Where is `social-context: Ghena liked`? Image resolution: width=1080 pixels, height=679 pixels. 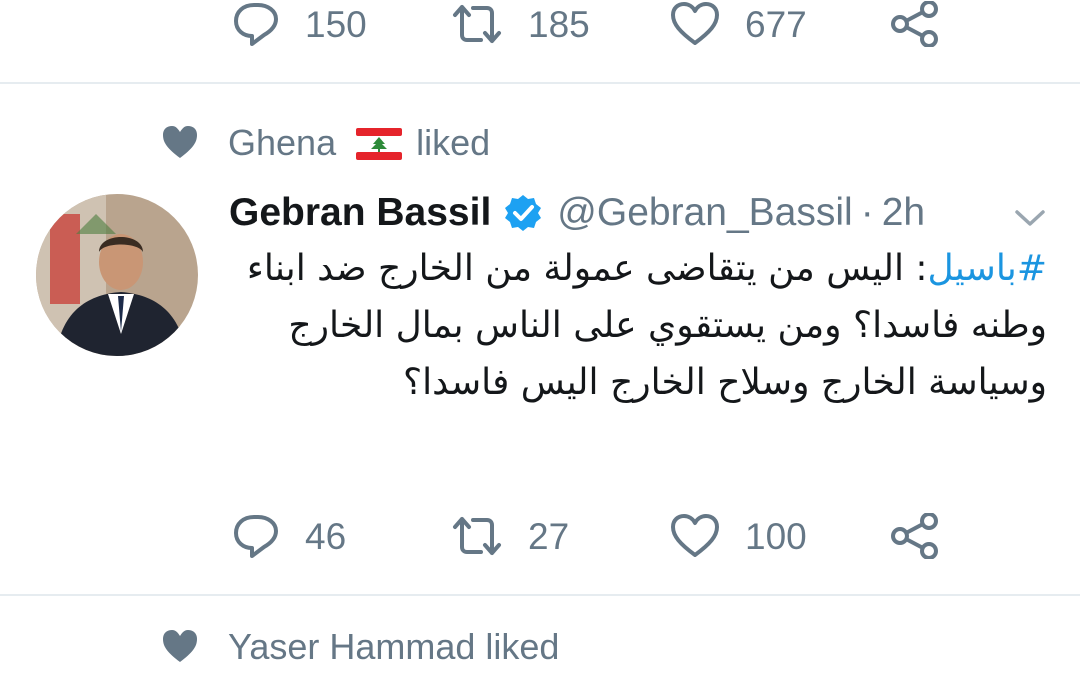 social-context: Ghena liked is located at coordinates (325, 143).